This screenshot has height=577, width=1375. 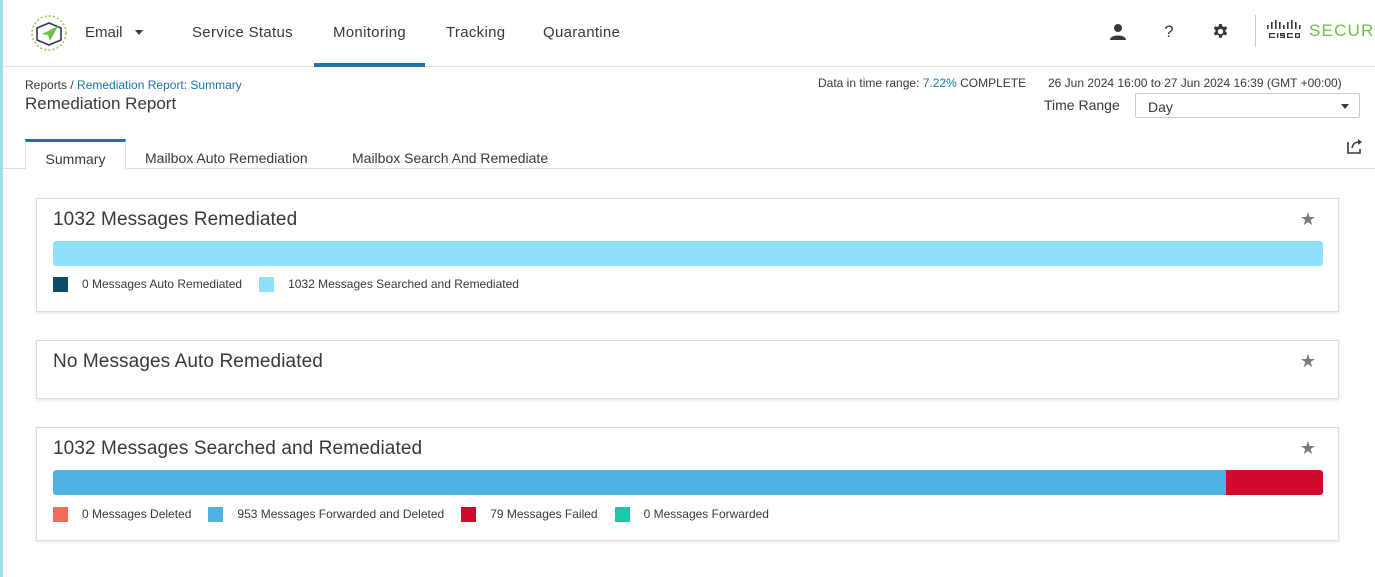 What do you see at coordinates (226, 154) in the screenshot?
I see `tab-mailbox-auto-remediation: Mailbox Auto Remediation` at bounding box center [226, 154].